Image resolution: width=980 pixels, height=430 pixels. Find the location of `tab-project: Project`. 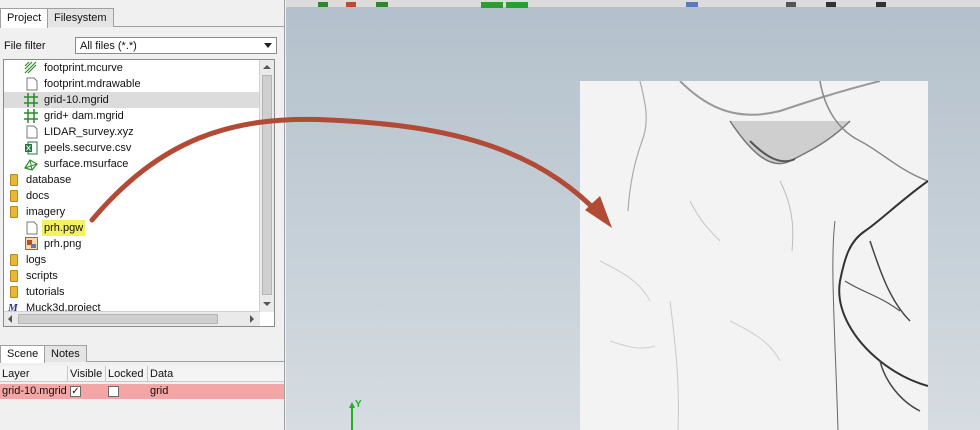

tab-project: Project is located at coordinates (24, 18).